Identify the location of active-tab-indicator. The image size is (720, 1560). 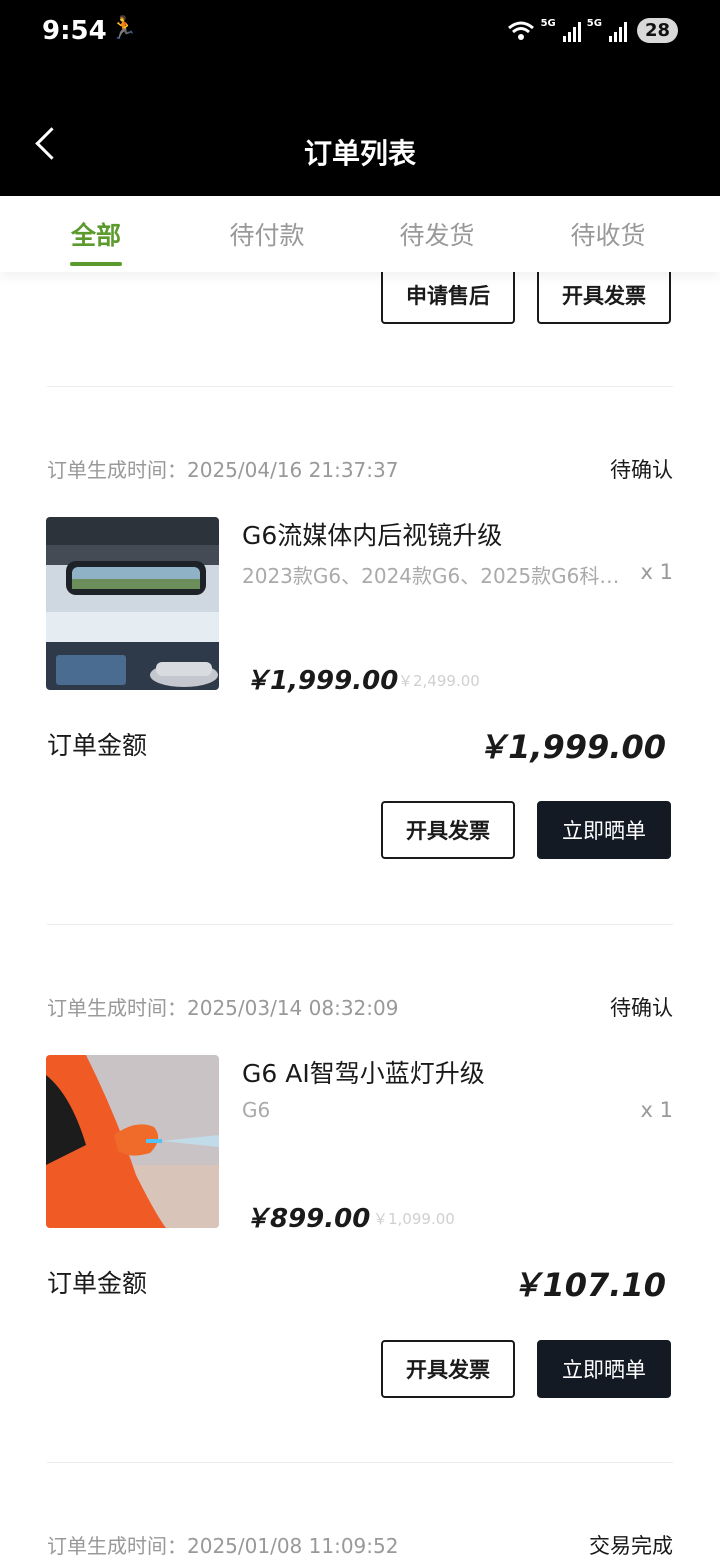
(96, 264).